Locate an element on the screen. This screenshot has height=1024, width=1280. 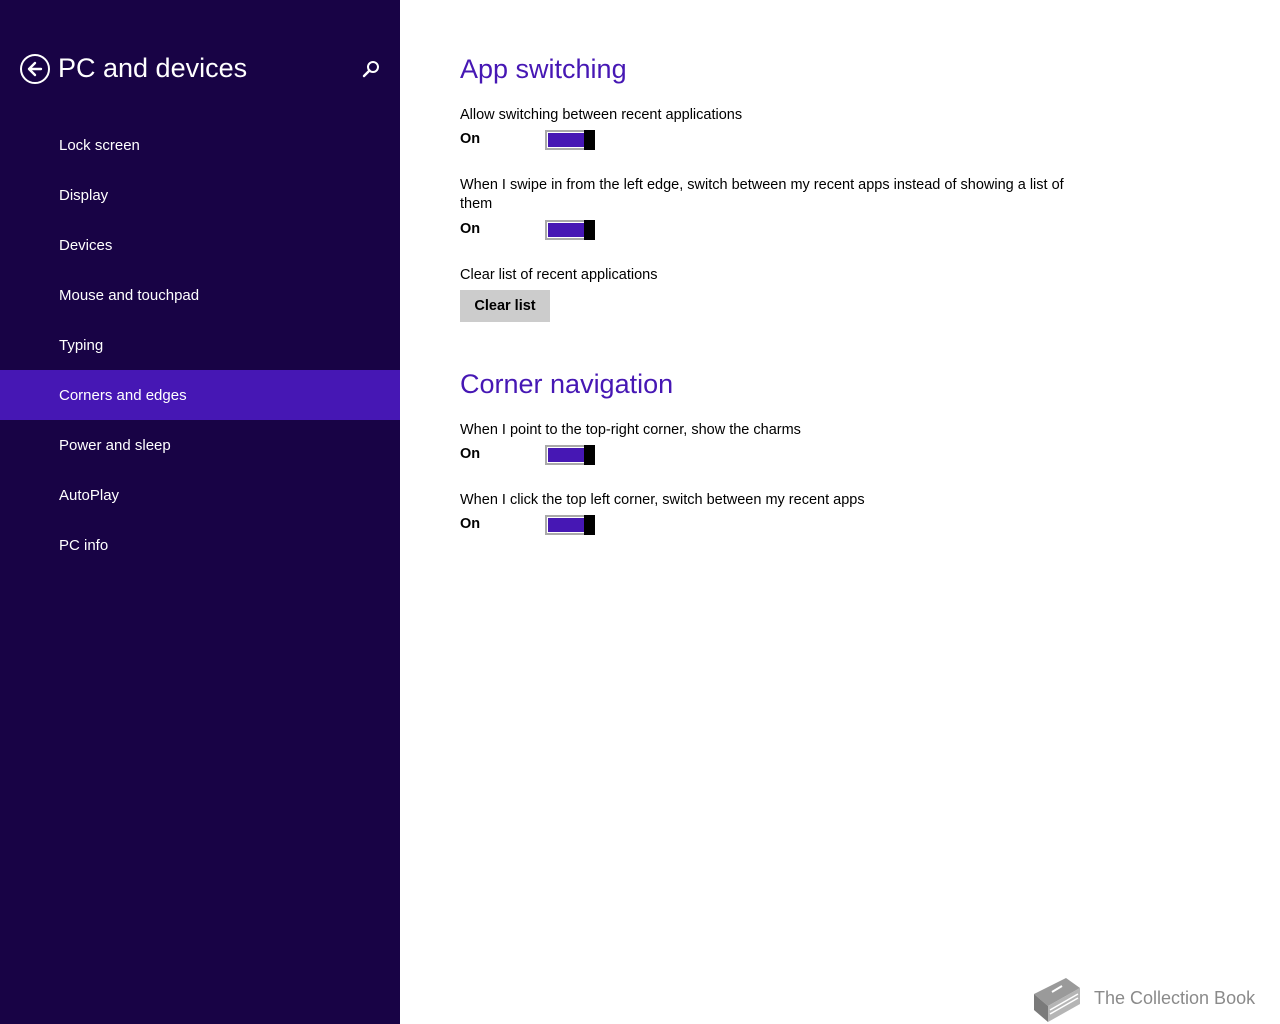
section-title-corner-navigation: Corner navigation is located at coordinates (567, 384).